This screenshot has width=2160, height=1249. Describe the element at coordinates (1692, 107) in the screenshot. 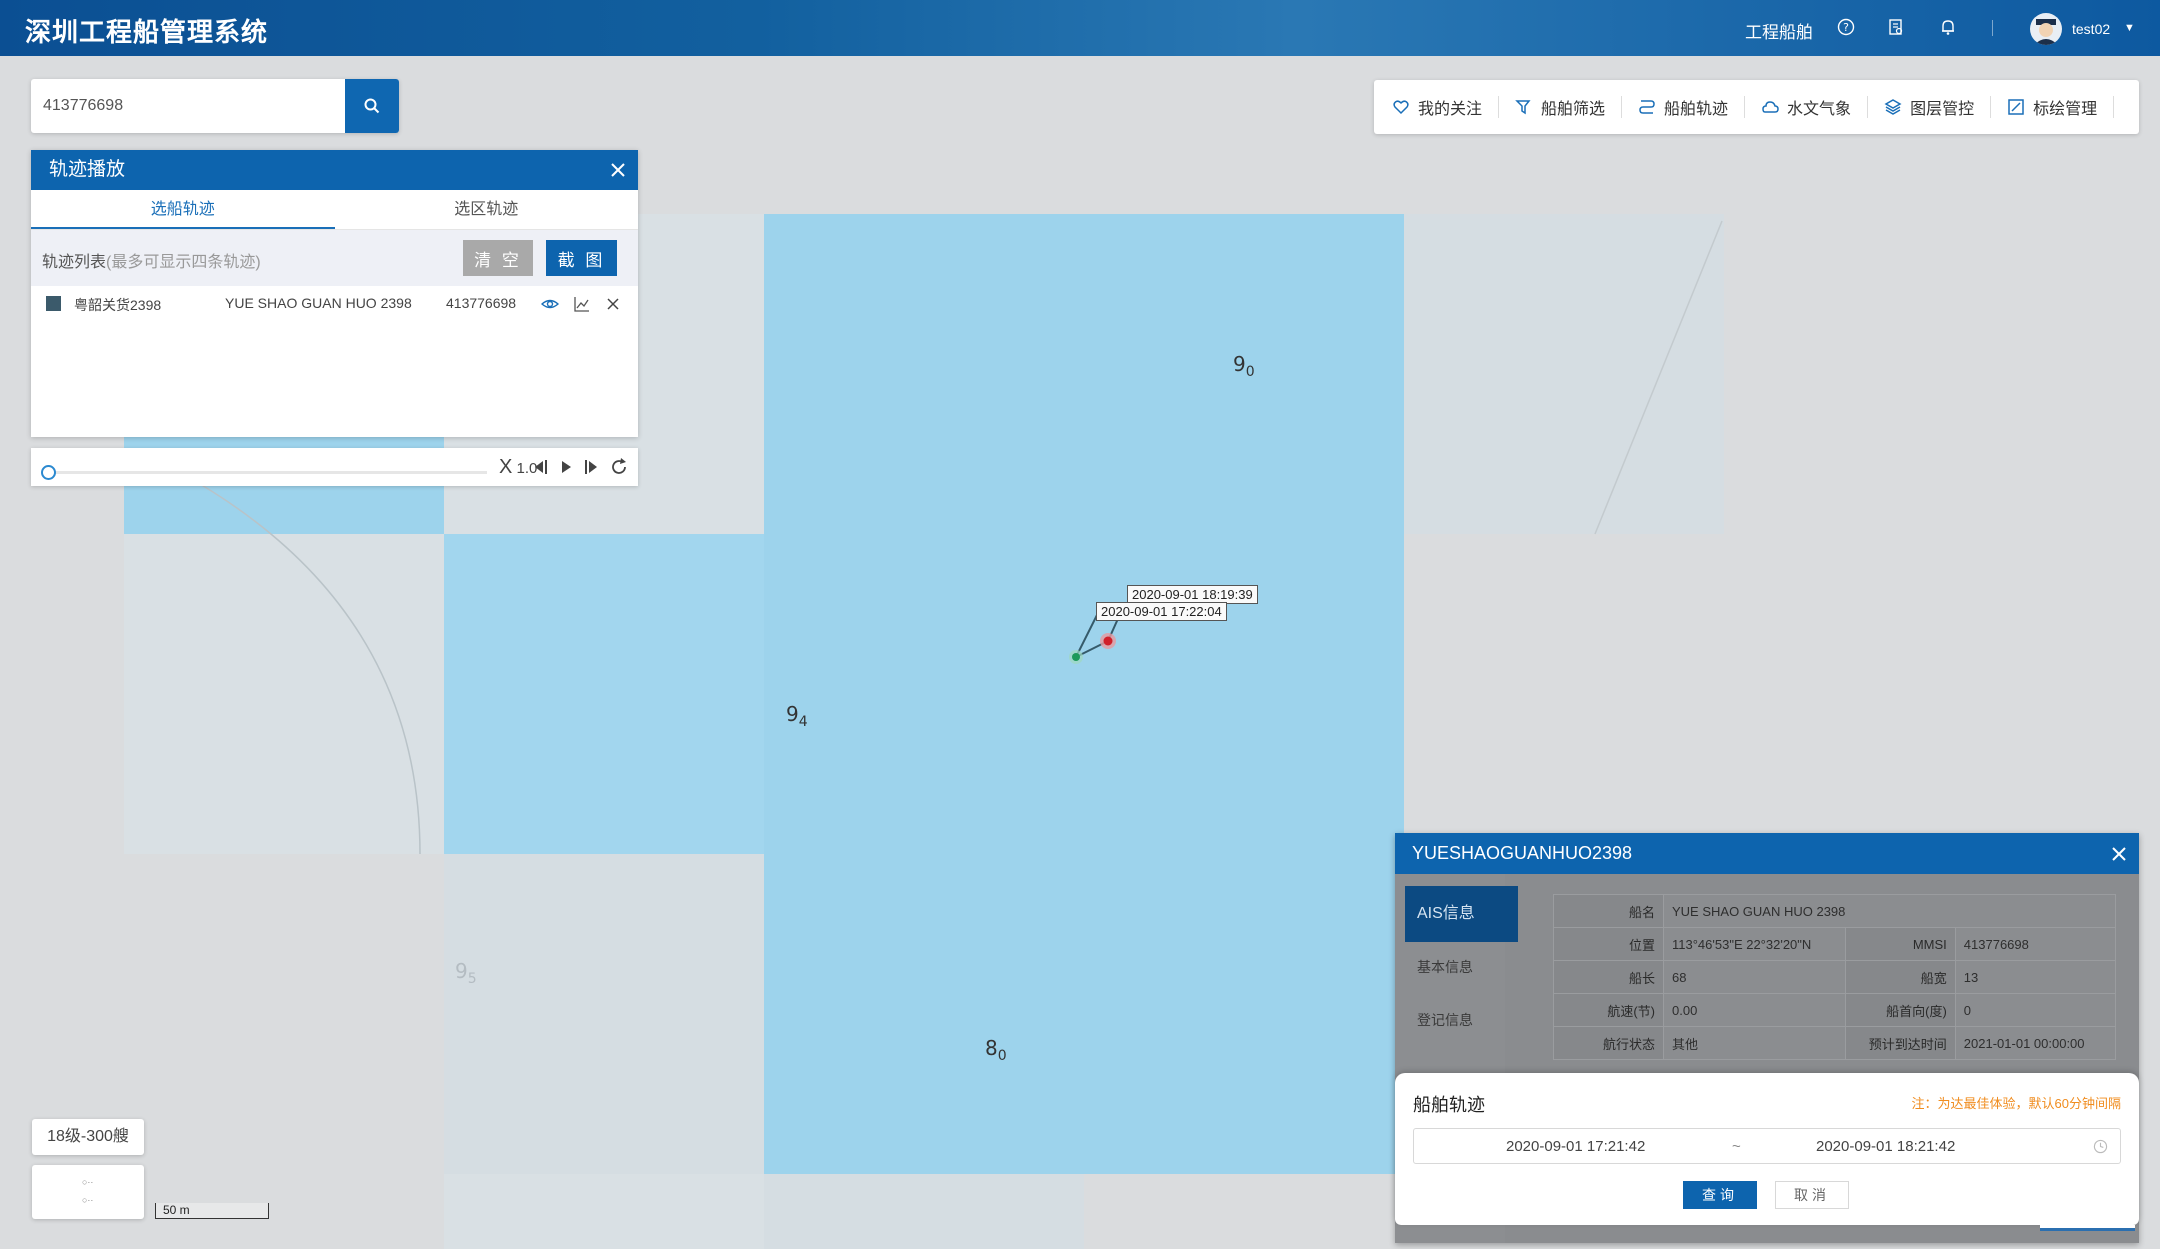

I see `toolbar-ship-track: 船舶轨迹` at that location.